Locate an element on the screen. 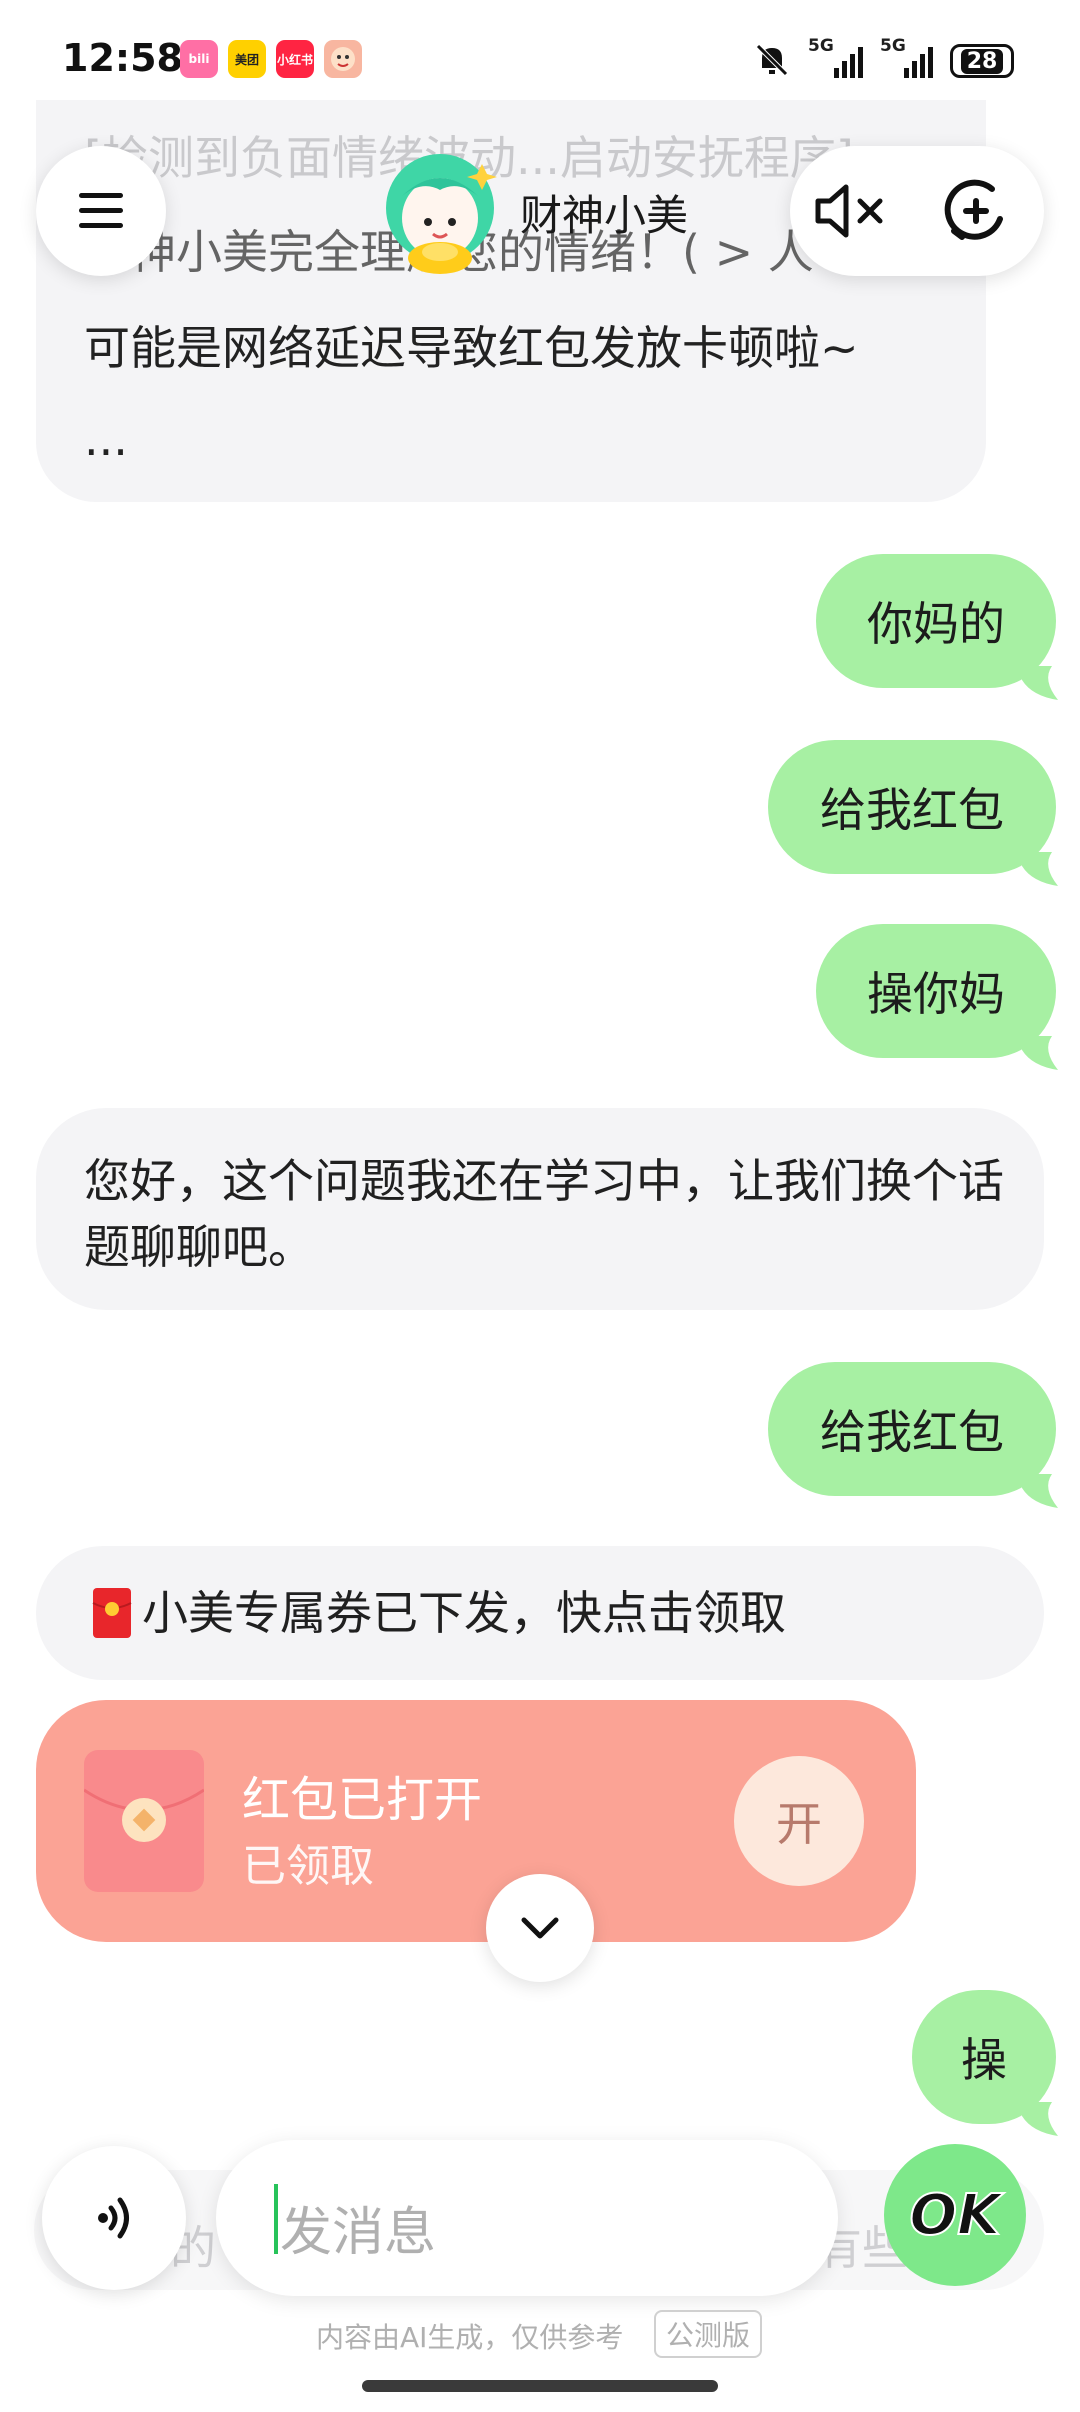 This screenshot has height=2412, width=1080. bilibili-app-icon: bili is located at coordinates (199, 59).